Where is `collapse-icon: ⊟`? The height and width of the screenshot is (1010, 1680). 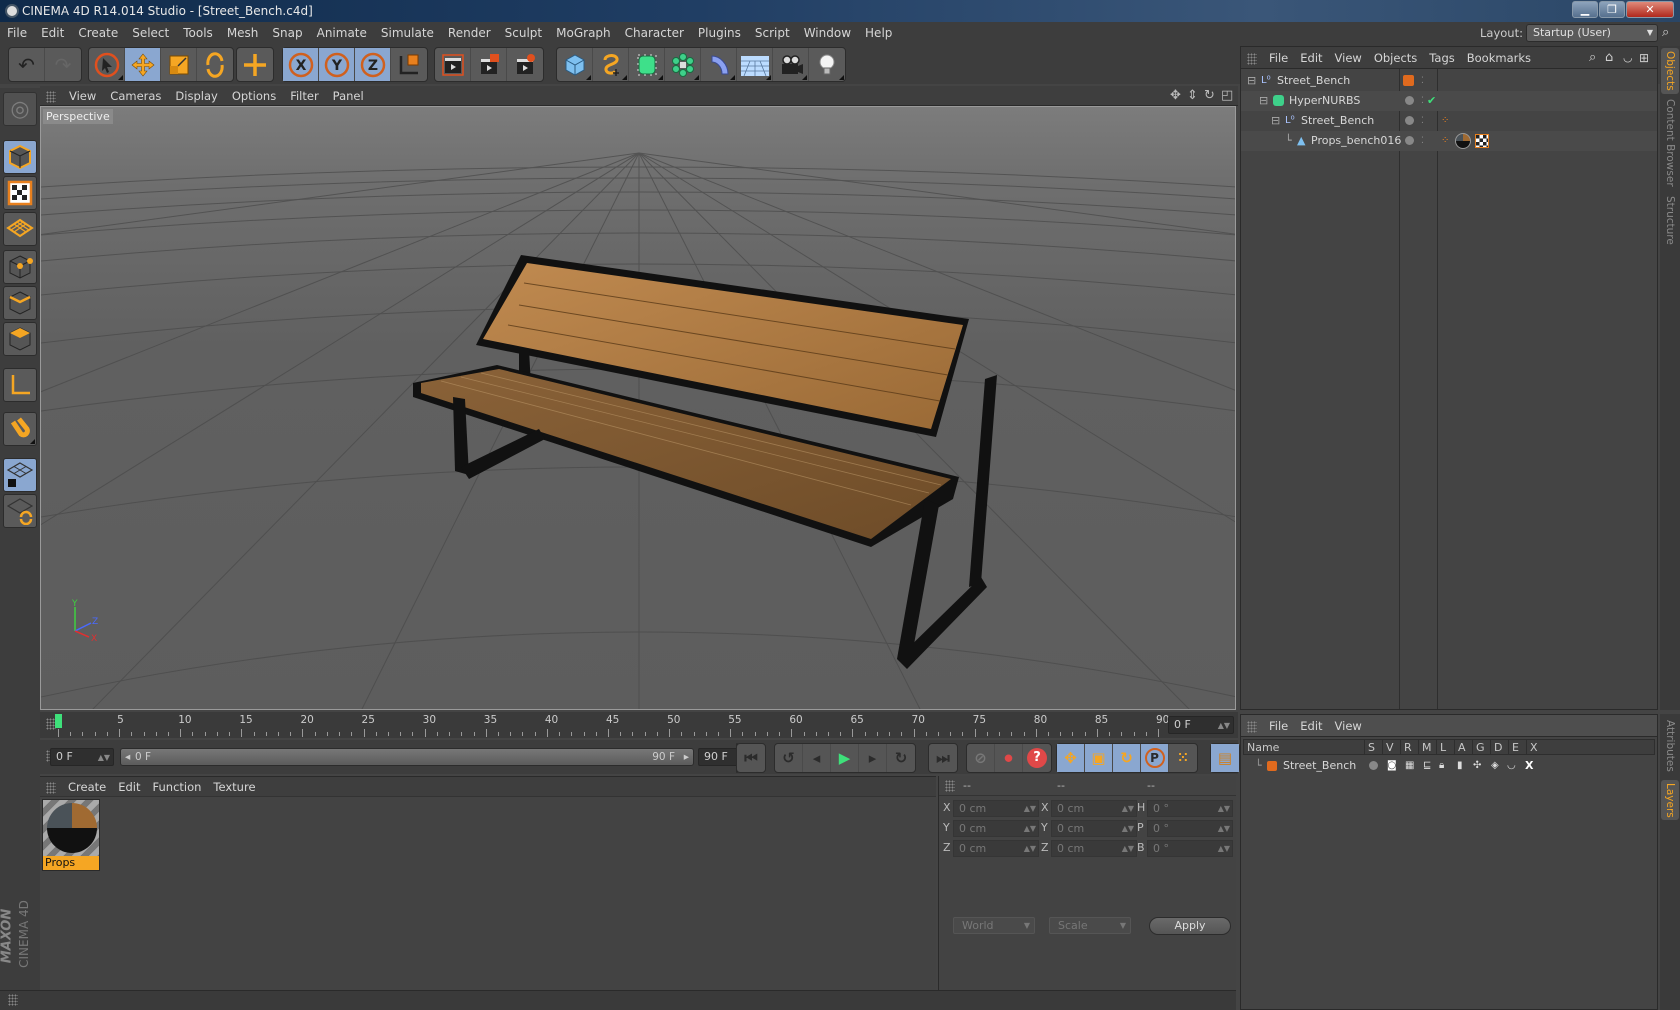 collapse-icon: ⊟ is located at coordinates (1275, 121).